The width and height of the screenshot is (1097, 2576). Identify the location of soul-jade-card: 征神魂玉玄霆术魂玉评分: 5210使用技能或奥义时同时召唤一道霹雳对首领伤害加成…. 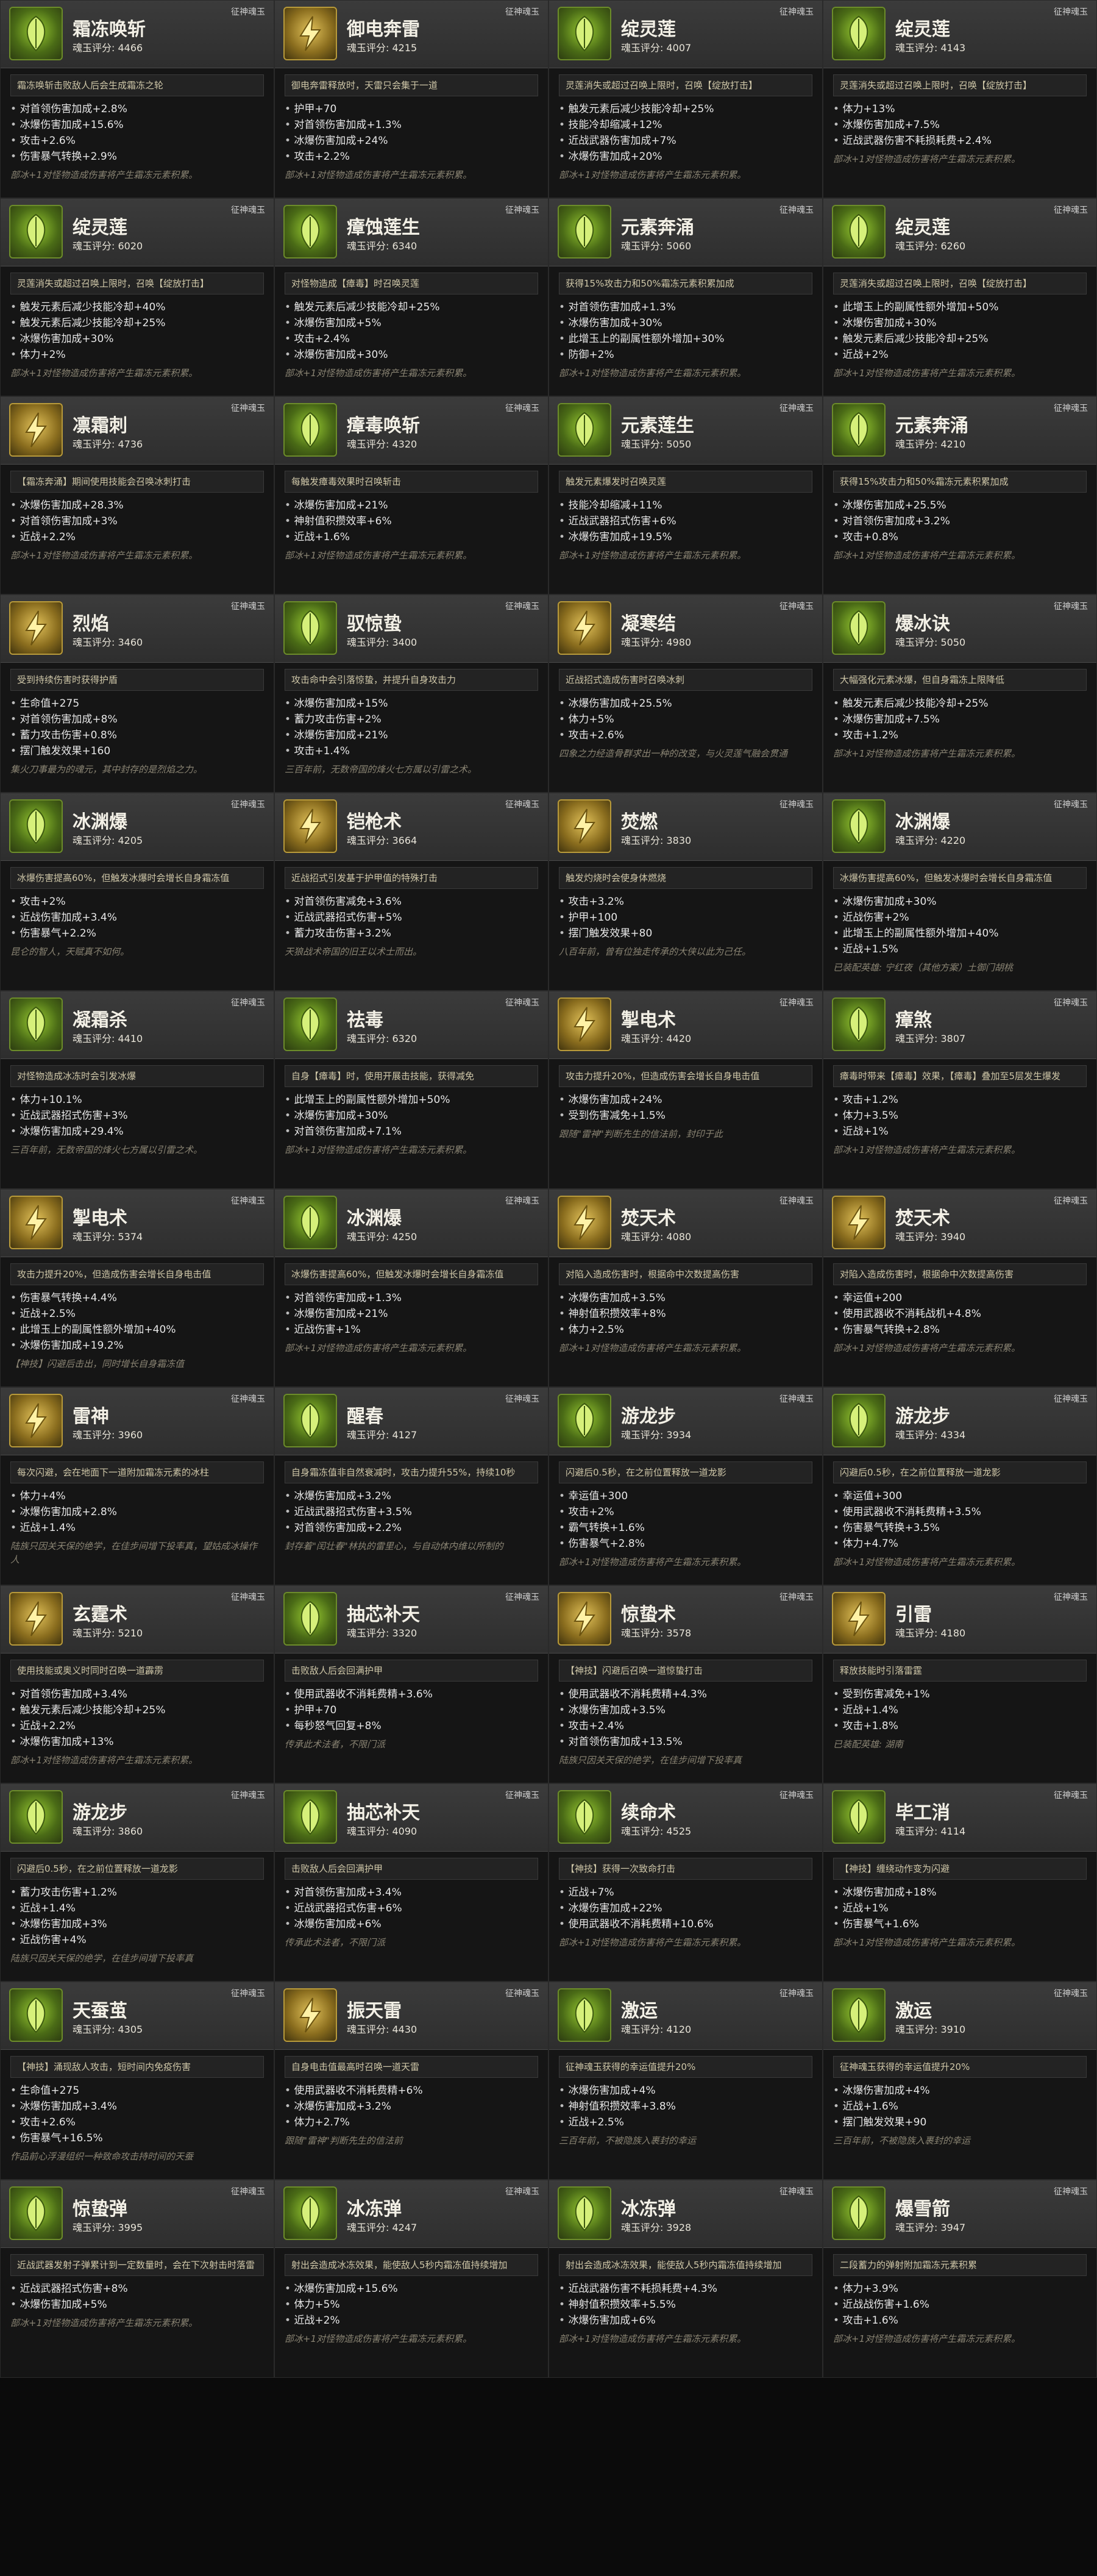
(137, 1684).